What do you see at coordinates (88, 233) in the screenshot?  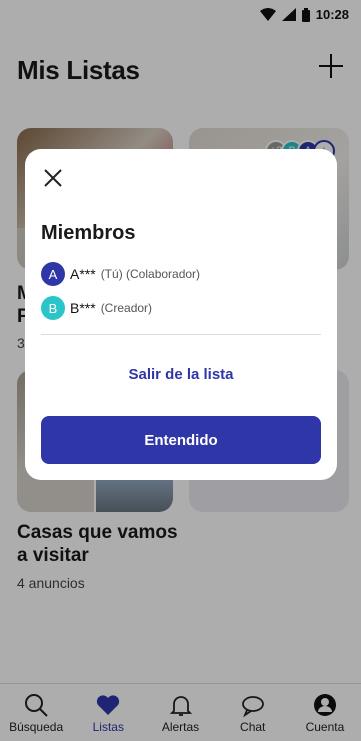 I see `modal-title: Miembros` at bounding box center [88, 233].